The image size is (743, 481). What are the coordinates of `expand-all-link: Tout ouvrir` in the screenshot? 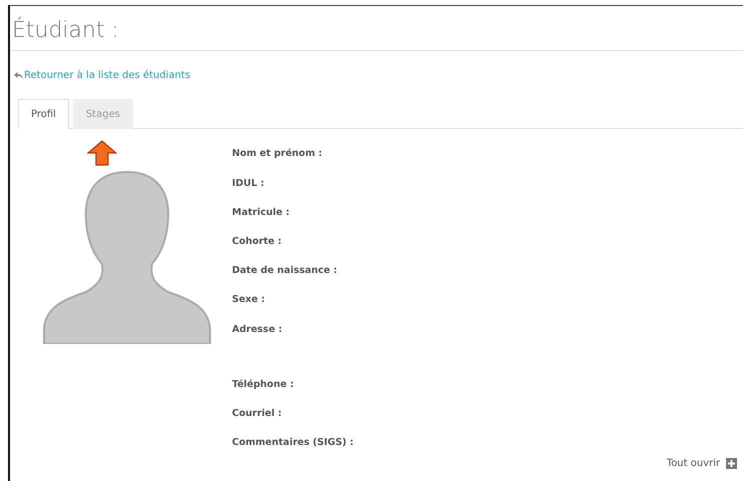 It's located at (693, 463).